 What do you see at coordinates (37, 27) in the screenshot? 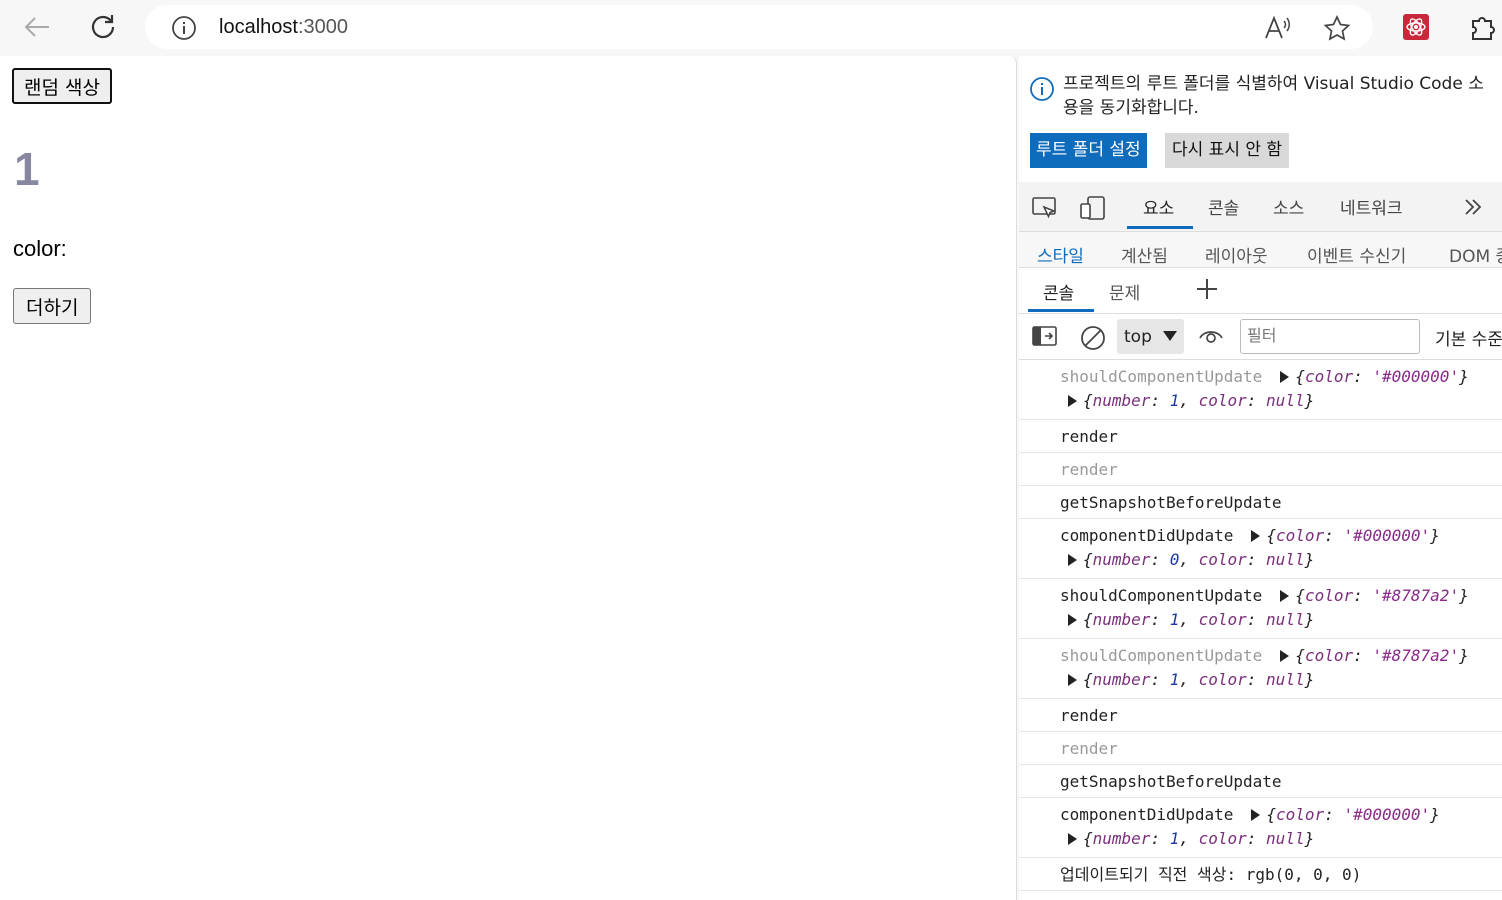
I see `back-button` at bounding box center [37, 27].